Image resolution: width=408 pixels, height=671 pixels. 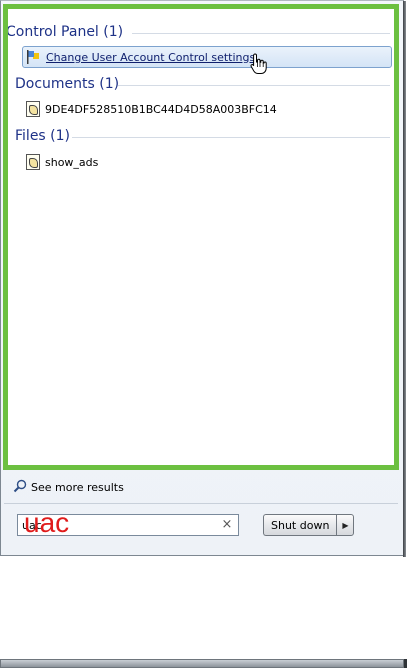 What do you see at coordinates (201, 503) in the screenshot?
I see `separator` at bounding box center [201, 503].